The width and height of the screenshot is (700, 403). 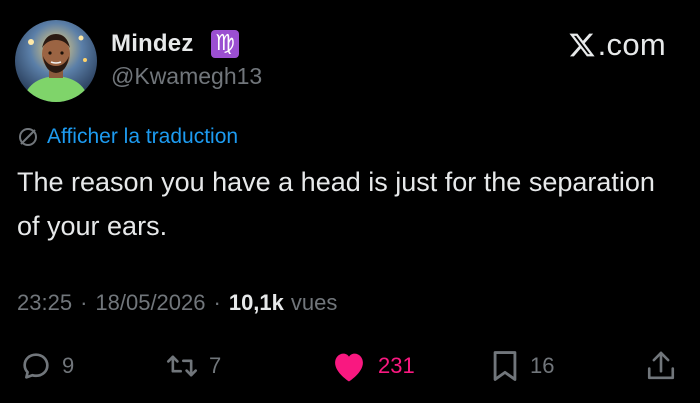 I want to click on author-display-name: Mindez, so click(x=152, y=44).